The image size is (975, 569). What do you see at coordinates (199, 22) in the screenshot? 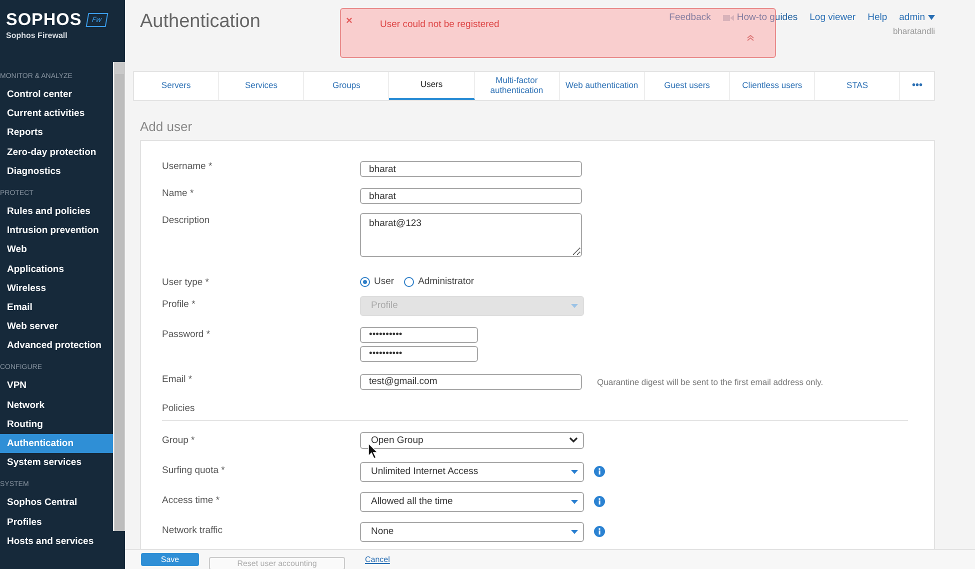
I see `page-title: Authentication` at bounding box center [199, 22].